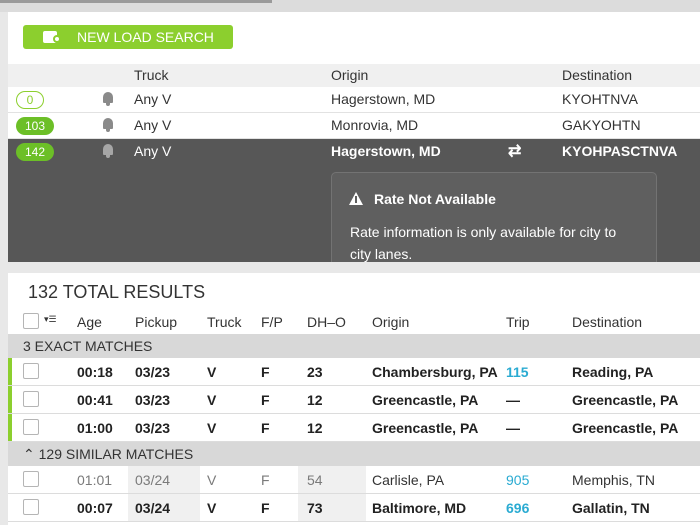 The height and width of the screenshot is (525, 700). I want to click on cell-trip: 696, so click(517, 508).